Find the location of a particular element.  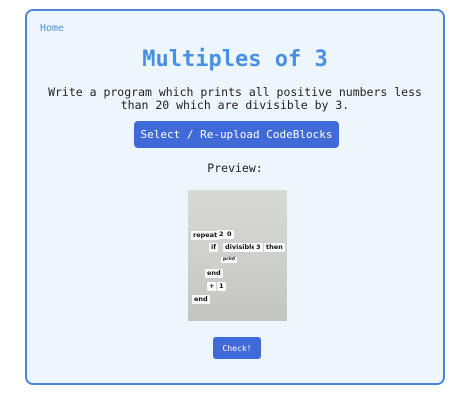

check-button: Check! is located at coordinates (237, 348).